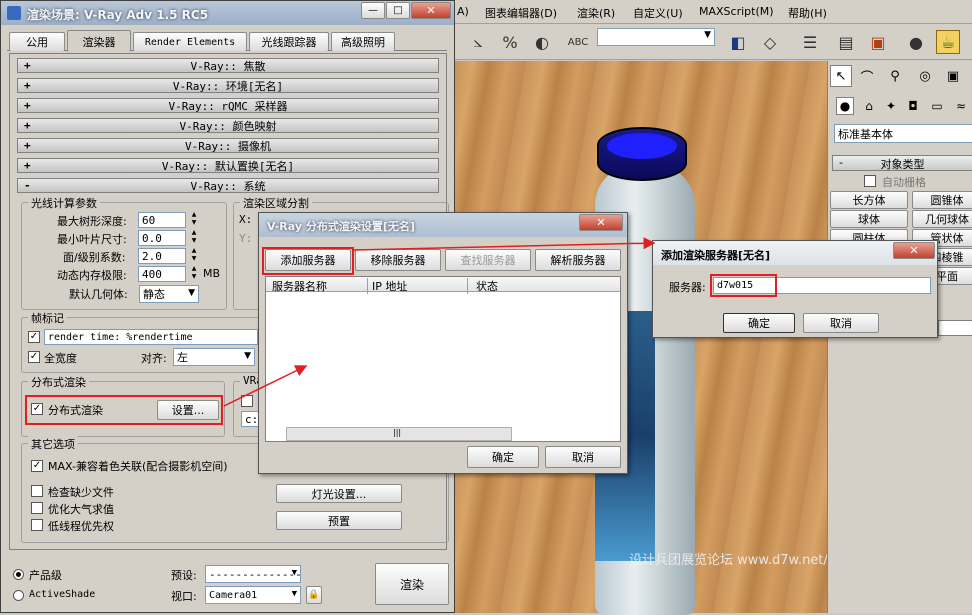 This screenshot has width=972, height=615. I want to click on annotation-arrows, so click(439, 322).